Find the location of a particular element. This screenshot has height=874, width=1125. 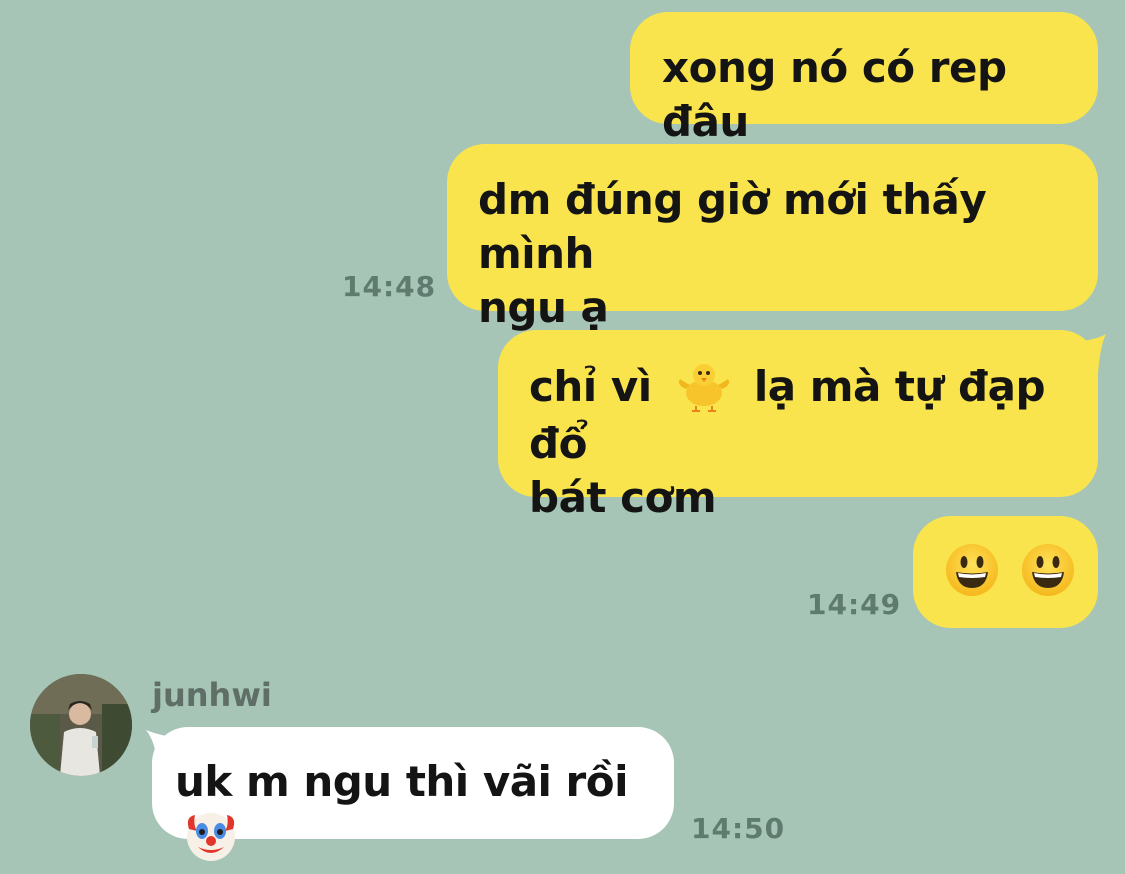

incoming-message-bubble: uk m ngu thì vãi rồi is located at coordinates (413, 794).